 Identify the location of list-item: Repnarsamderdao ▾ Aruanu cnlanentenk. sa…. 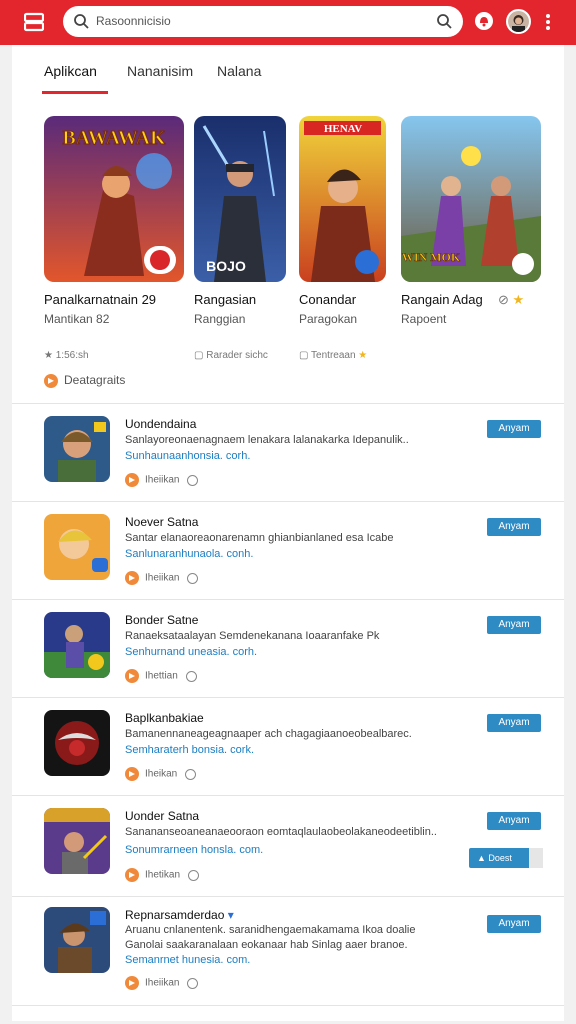
(288, 951).